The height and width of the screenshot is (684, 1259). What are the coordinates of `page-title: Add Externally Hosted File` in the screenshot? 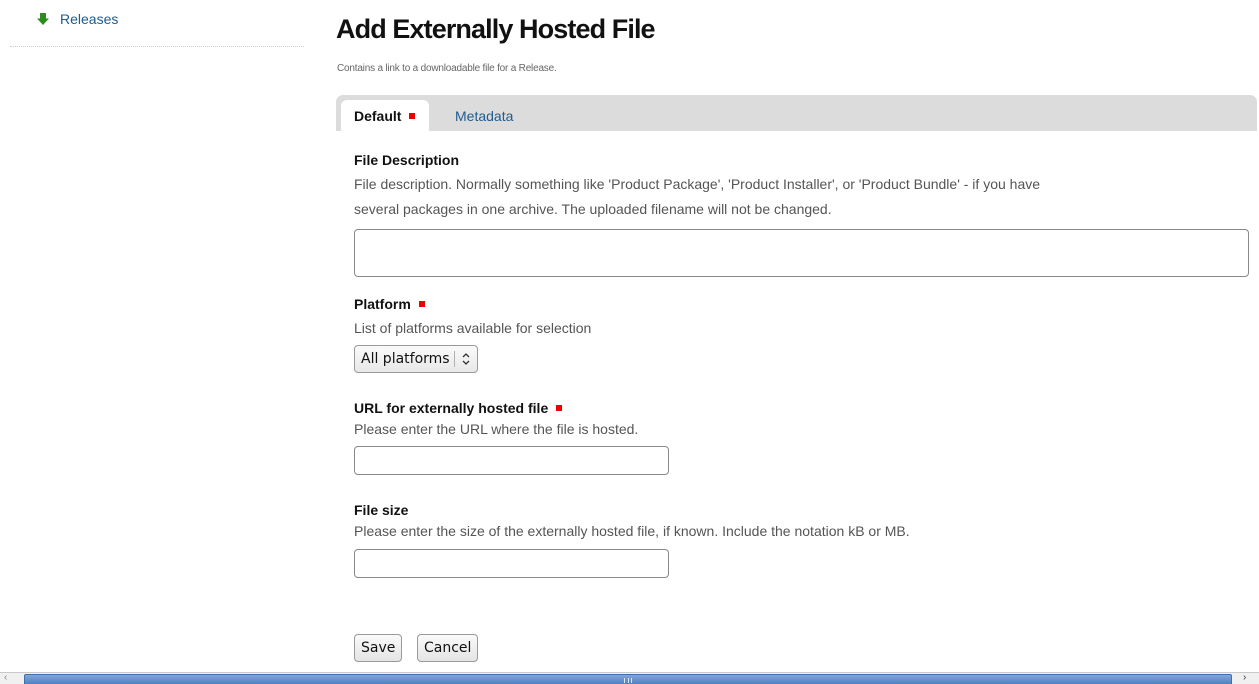 It's located at (496, 29).